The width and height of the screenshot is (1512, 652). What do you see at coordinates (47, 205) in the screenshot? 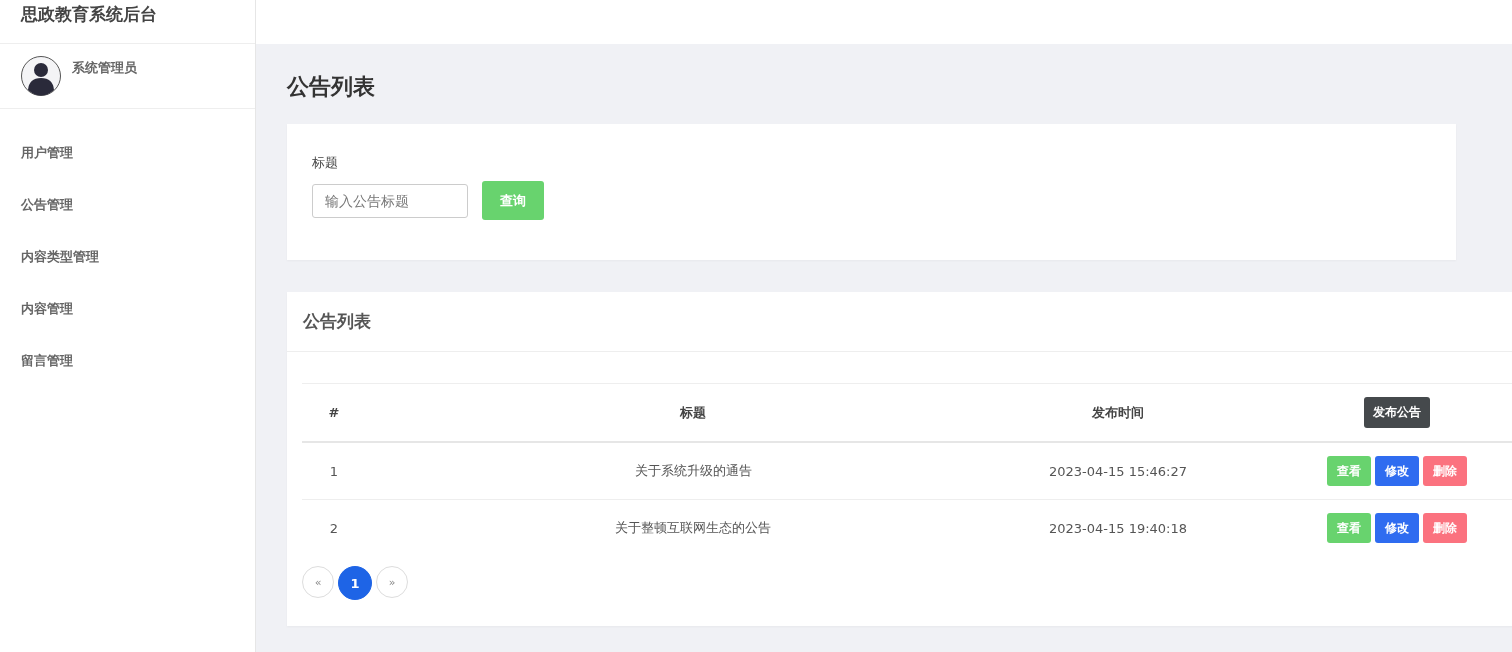
I see `sidebar-item: 公告管理` at bounding box center [47, 205].